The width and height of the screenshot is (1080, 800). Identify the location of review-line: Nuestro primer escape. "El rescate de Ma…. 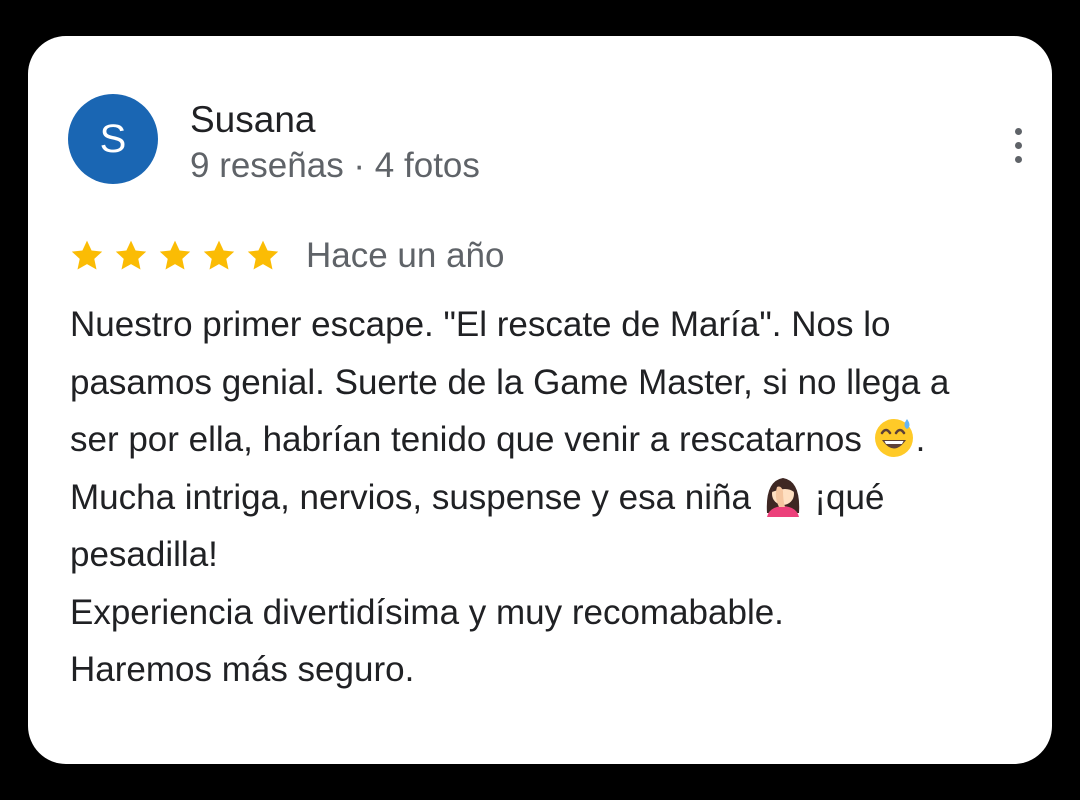
(480, 324).